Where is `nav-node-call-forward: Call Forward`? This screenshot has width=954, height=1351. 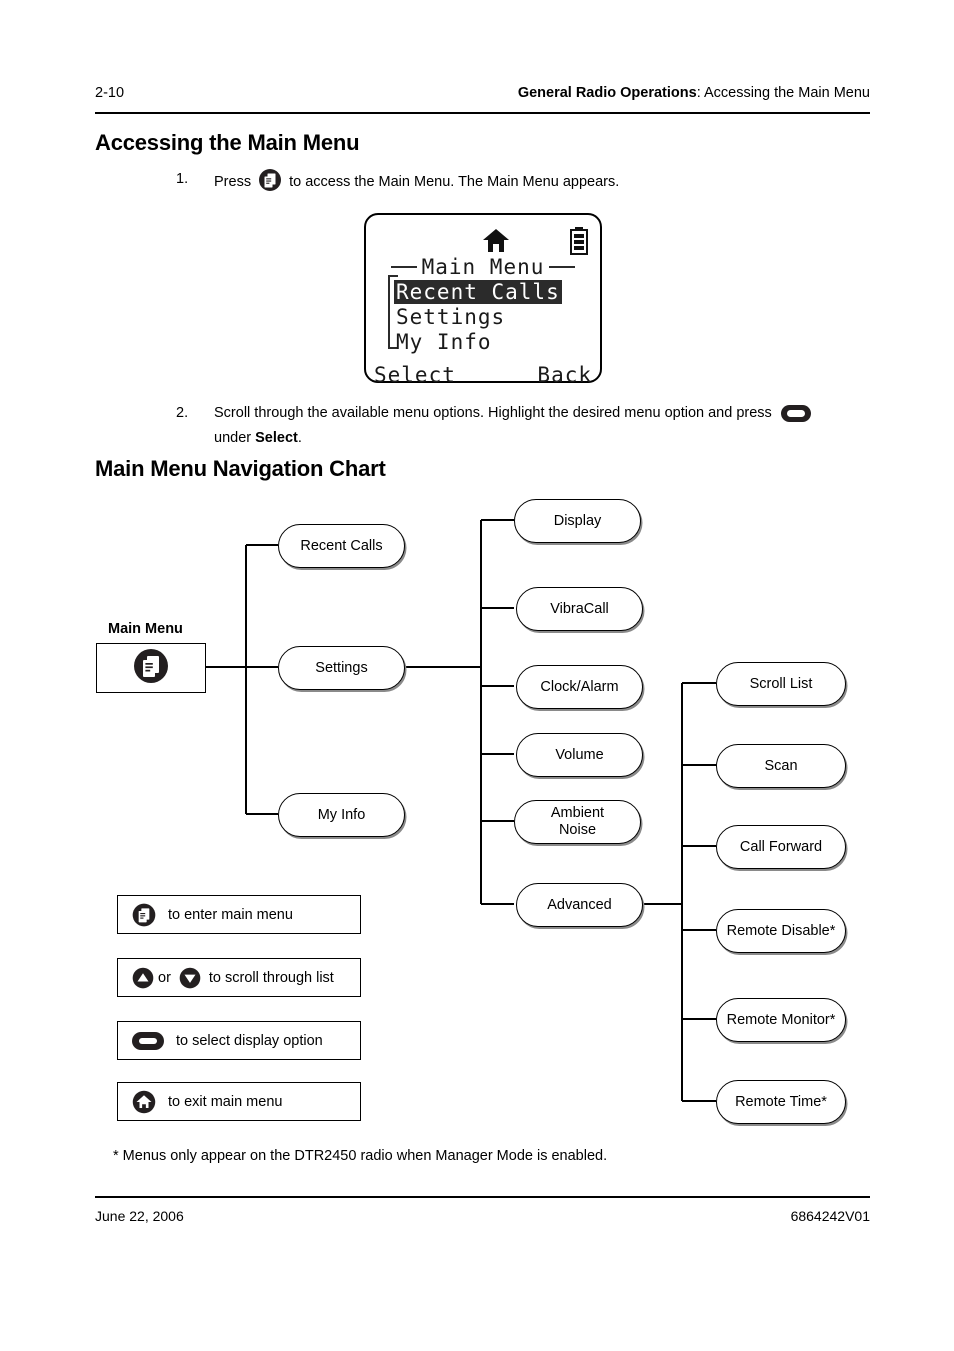
nav-node-call-forward: Call Forward is located at coordinates (781, 847).